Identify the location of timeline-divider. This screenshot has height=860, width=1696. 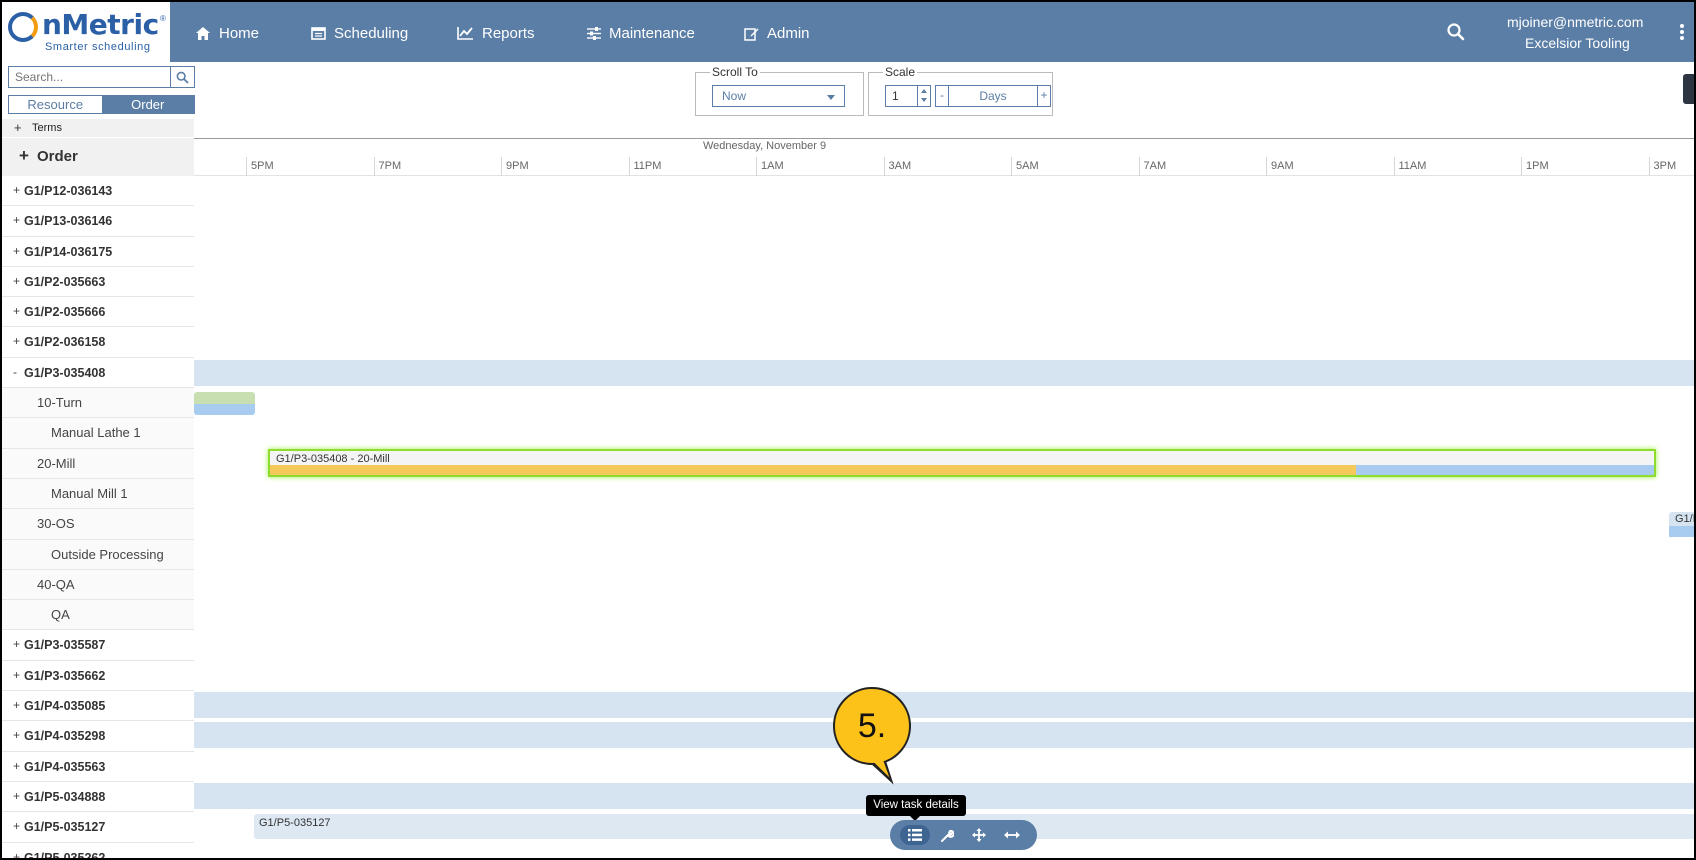
(944, 138).